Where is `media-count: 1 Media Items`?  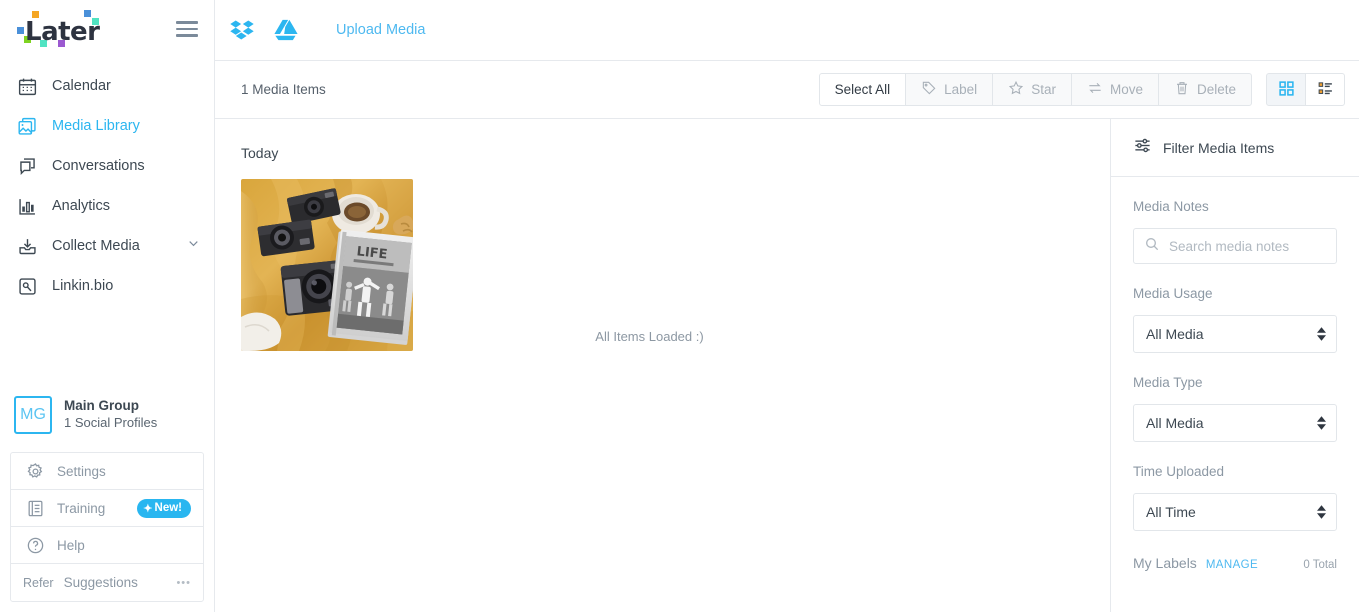
media-count: 1 Media Items is located at coordinates (283, 89).